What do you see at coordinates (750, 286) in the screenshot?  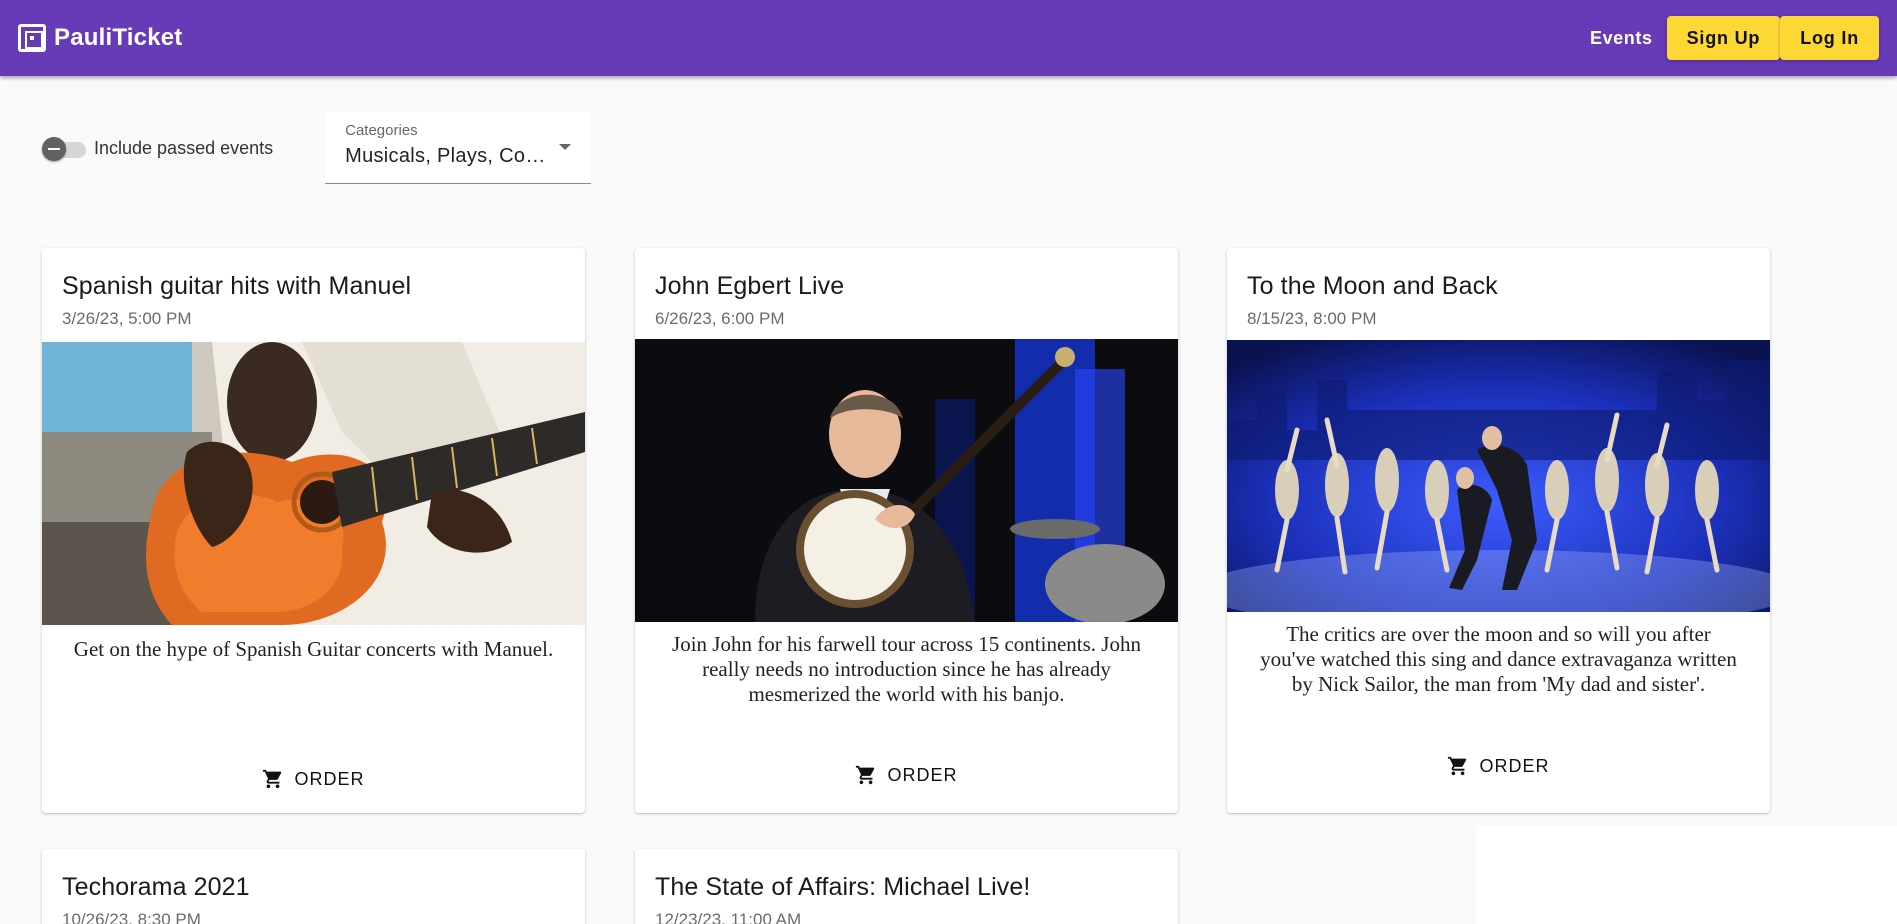 I see `event-title: John Egbert Live` at bounding box center [750, 286].